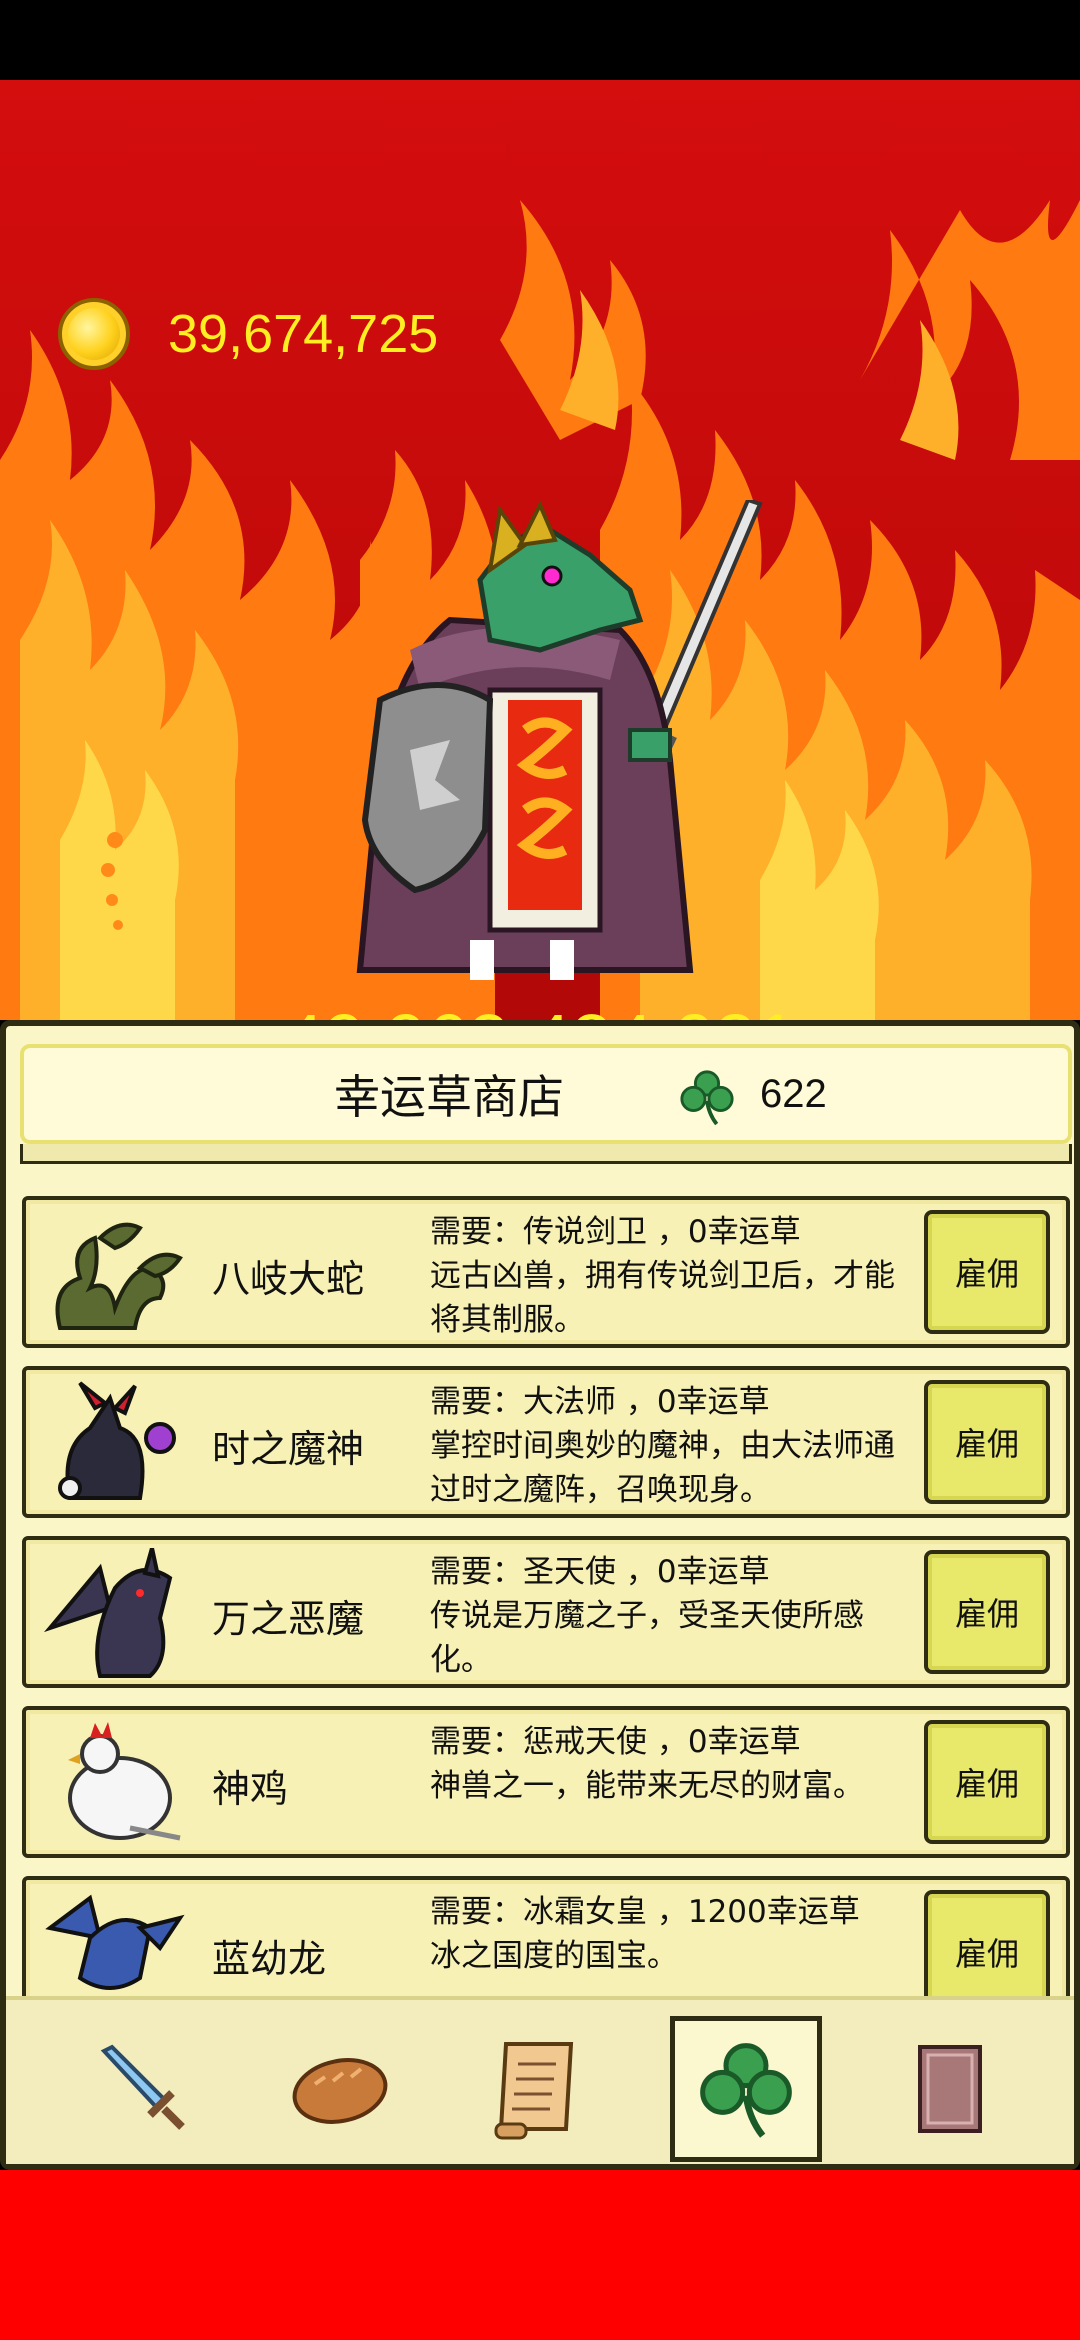 This screenshot has height=2340, width=1080. I want to click on monster-hp: 49,962,424,031, so click(540, 1009).